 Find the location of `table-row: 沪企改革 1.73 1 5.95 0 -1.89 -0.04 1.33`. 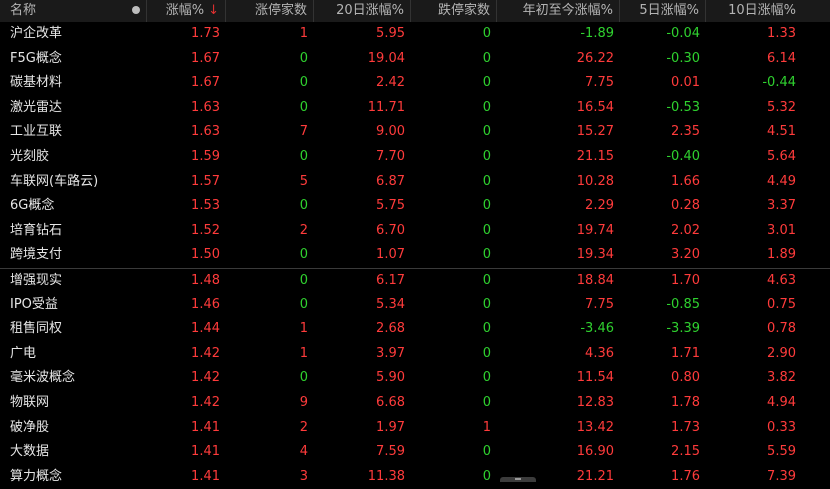

table-row: 沪企改革 1.73 1 5.95 0 -1.89 -0.04 1.33 is located at coordinates (415, 34).